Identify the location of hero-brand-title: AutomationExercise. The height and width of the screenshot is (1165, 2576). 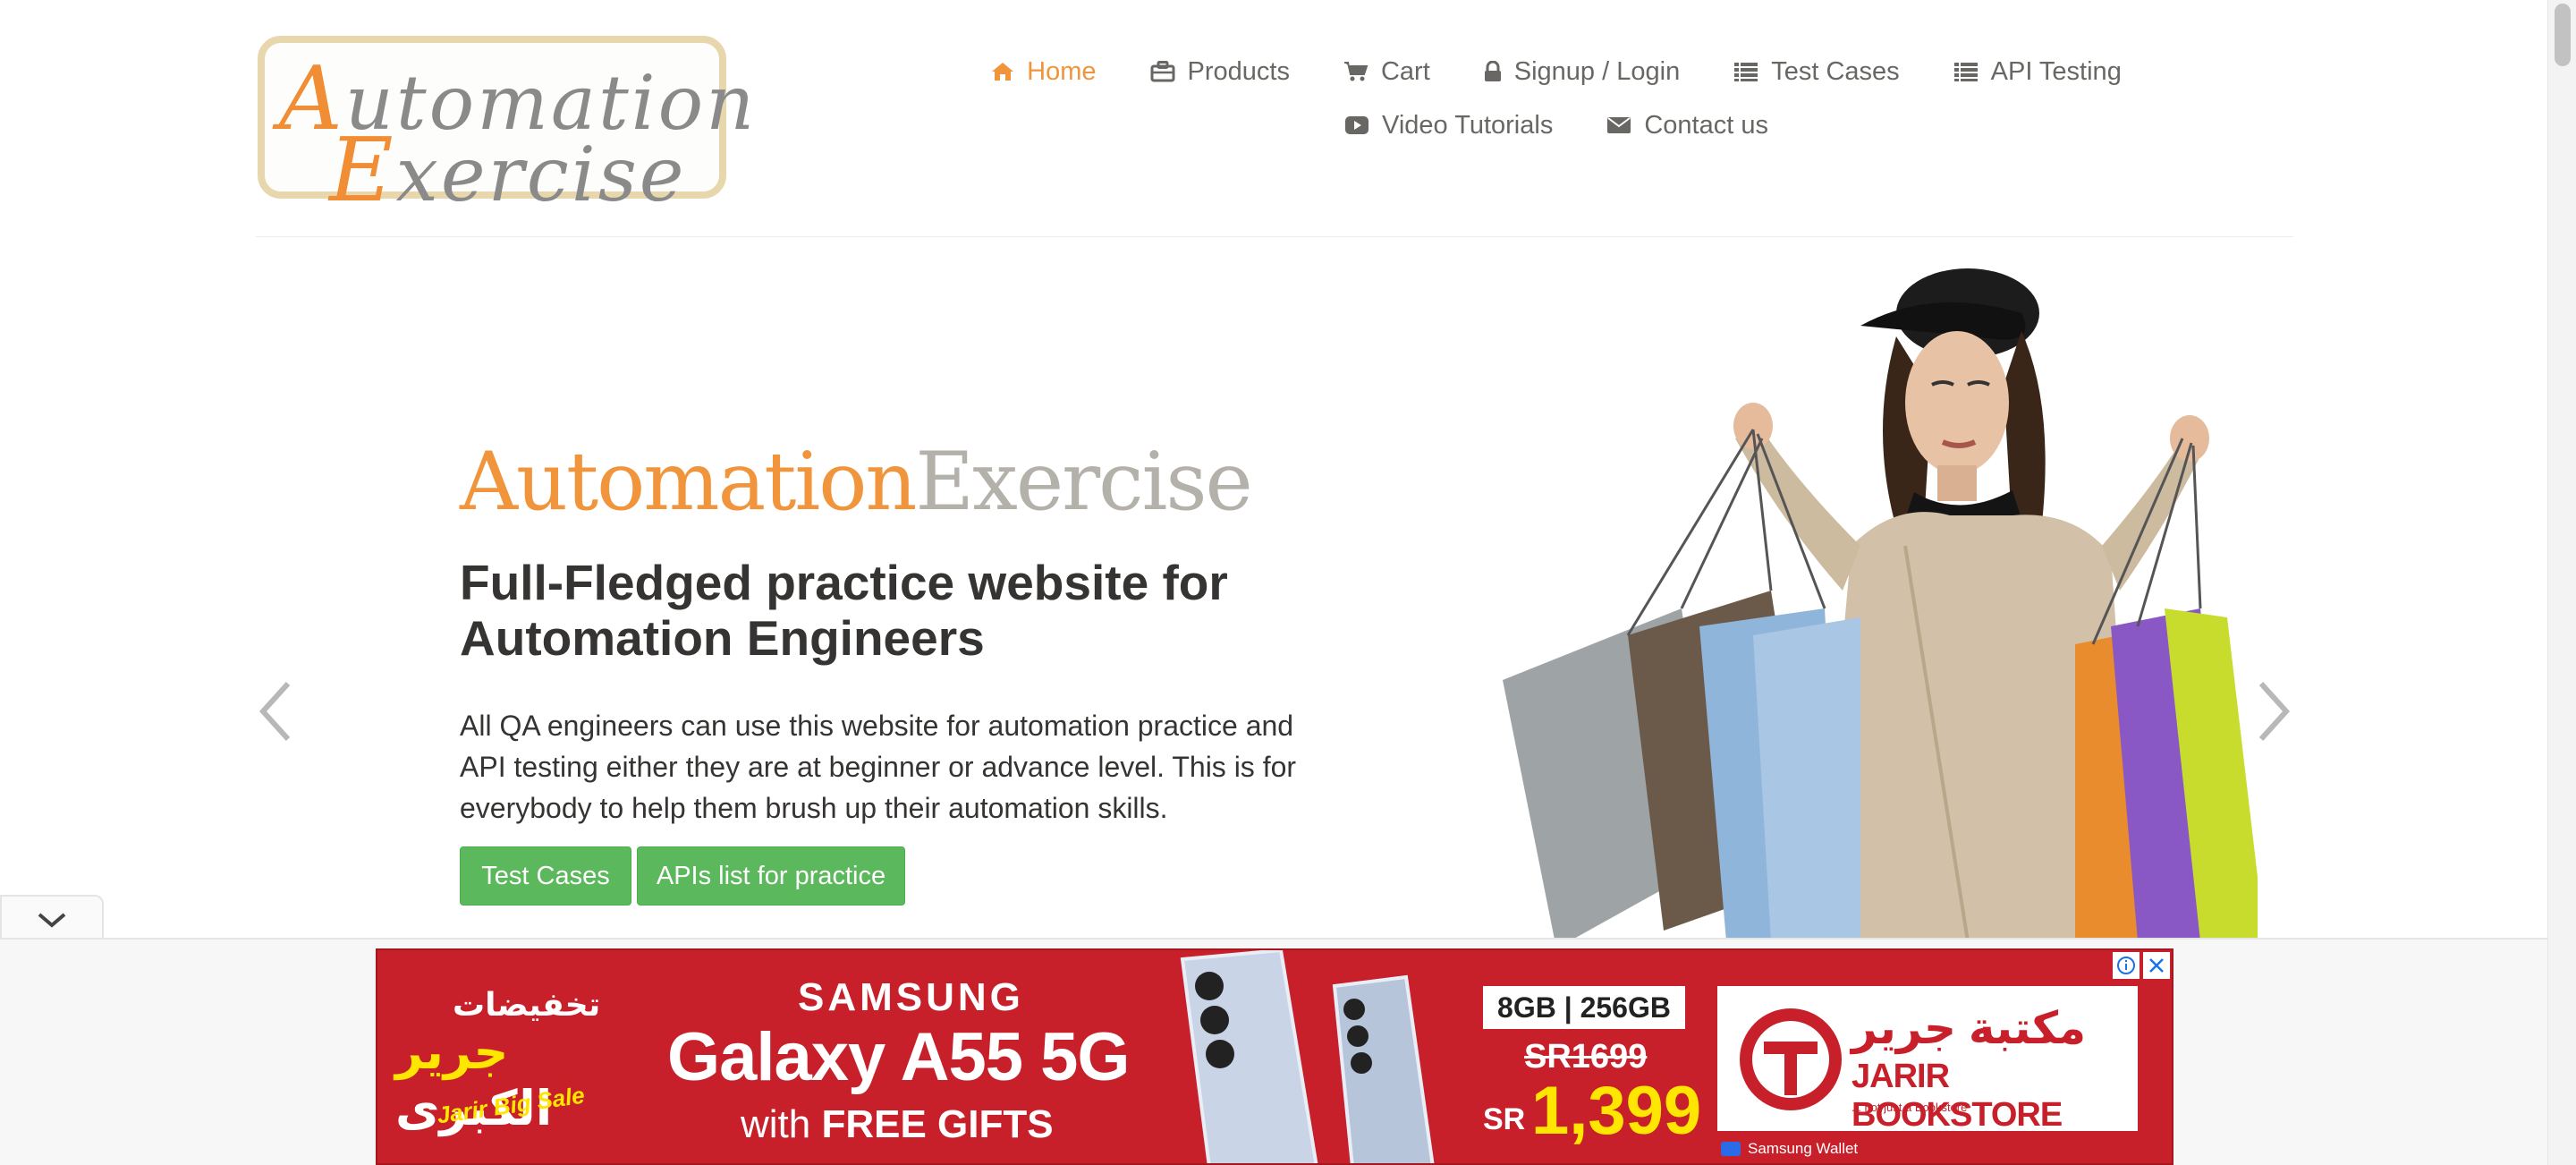
(856, 483).